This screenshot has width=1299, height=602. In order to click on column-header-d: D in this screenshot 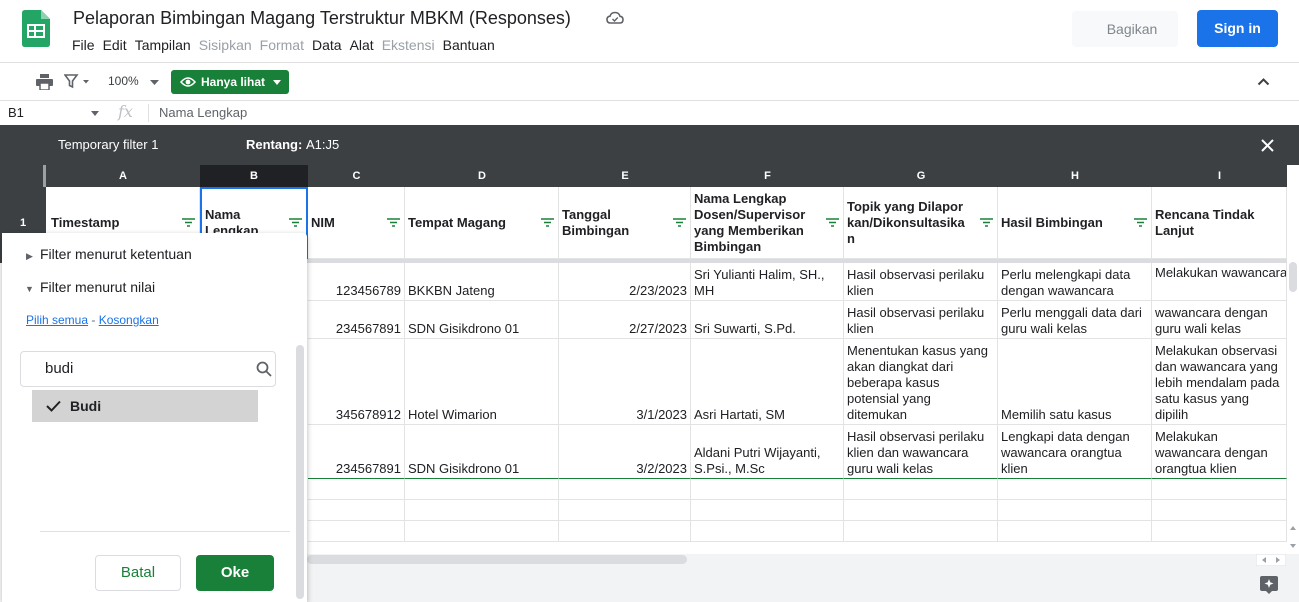, I will do `click(482, 176)`.